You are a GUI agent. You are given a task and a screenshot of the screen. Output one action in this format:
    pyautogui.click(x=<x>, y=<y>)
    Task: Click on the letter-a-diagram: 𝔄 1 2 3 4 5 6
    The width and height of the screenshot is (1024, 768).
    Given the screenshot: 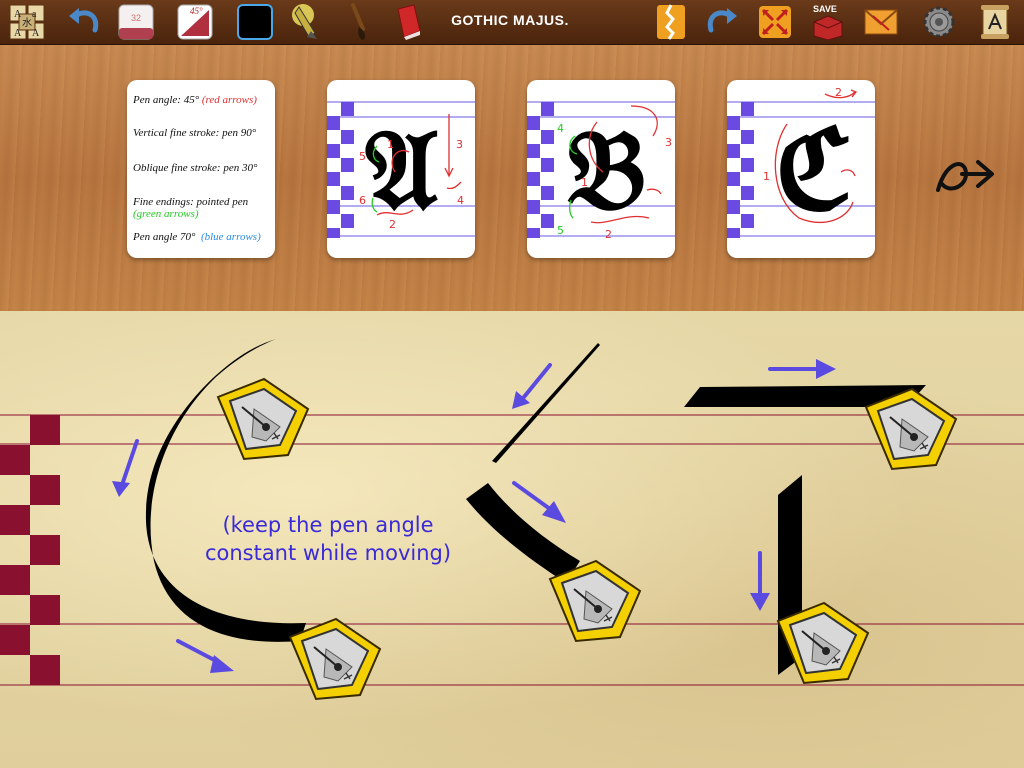 What is the action you would take?
    pyautogui.click(x=401, y=169)
    